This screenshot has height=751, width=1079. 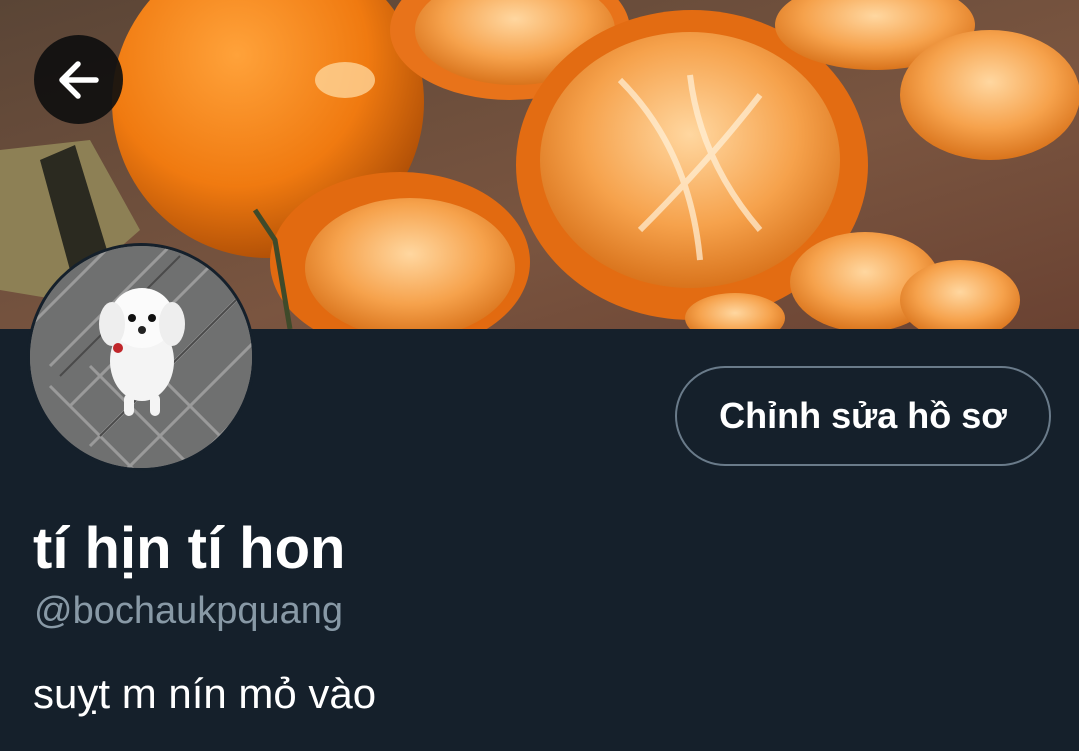 I want to click on back-button, so click(x=78, y=79).